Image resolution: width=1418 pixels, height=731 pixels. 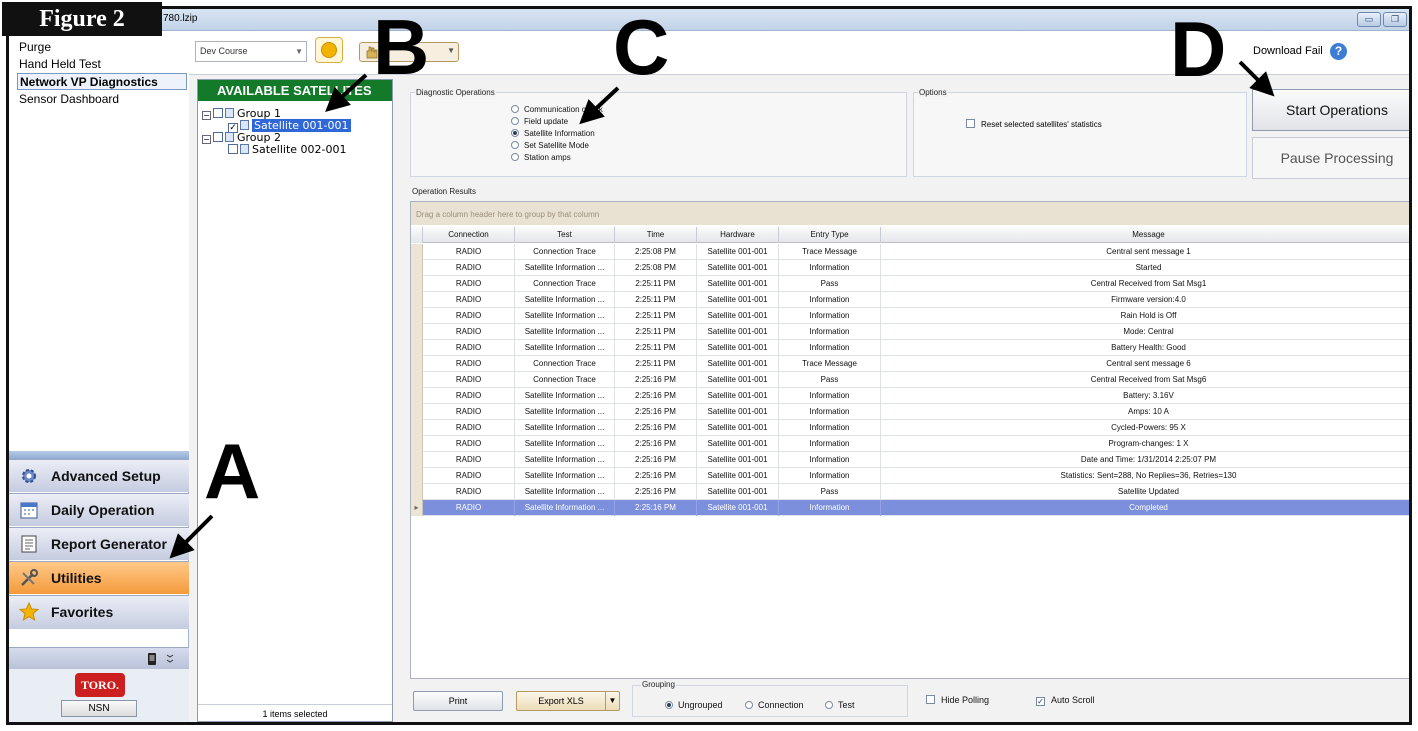 I want to click on annotation-b: B, so click(x=401, y=47).